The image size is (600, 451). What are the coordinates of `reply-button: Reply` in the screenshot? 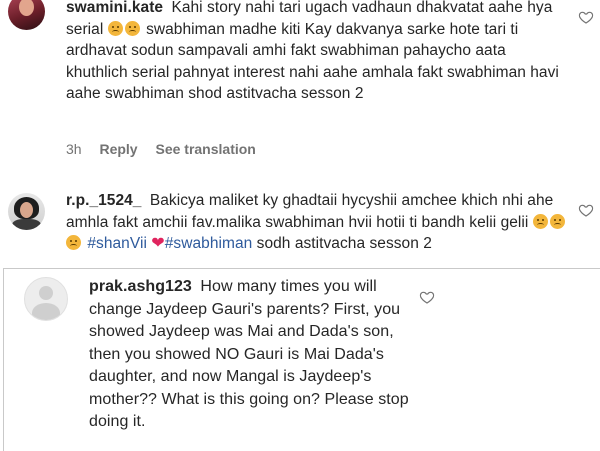 It's located at (118, 149).